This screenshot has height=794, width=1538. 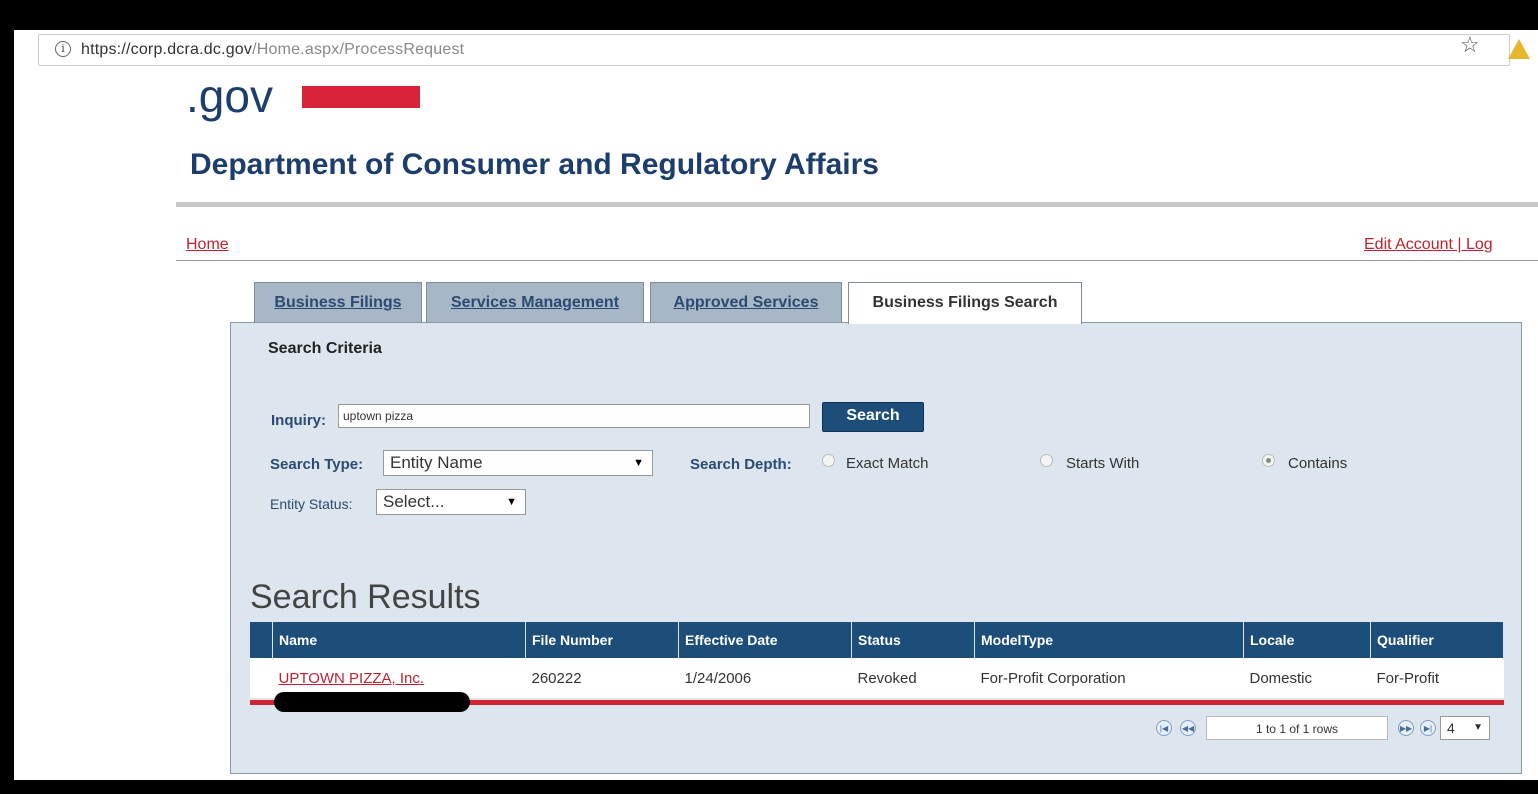 What do you see at coordinates (1046, 460) in the screenshot?
I see `radio-starts-with` at bounding box center [1046, 460].